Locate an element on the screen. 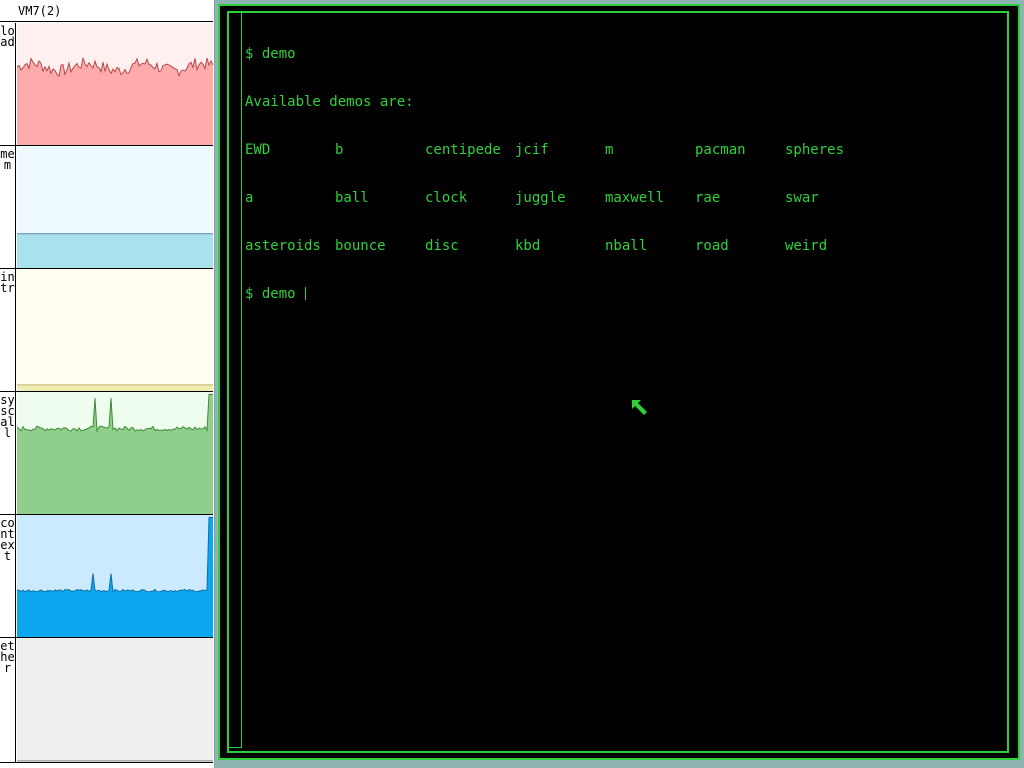 This screenshot has width=1024, height=768. demo-name: rae is located at coordinates (708, 198).